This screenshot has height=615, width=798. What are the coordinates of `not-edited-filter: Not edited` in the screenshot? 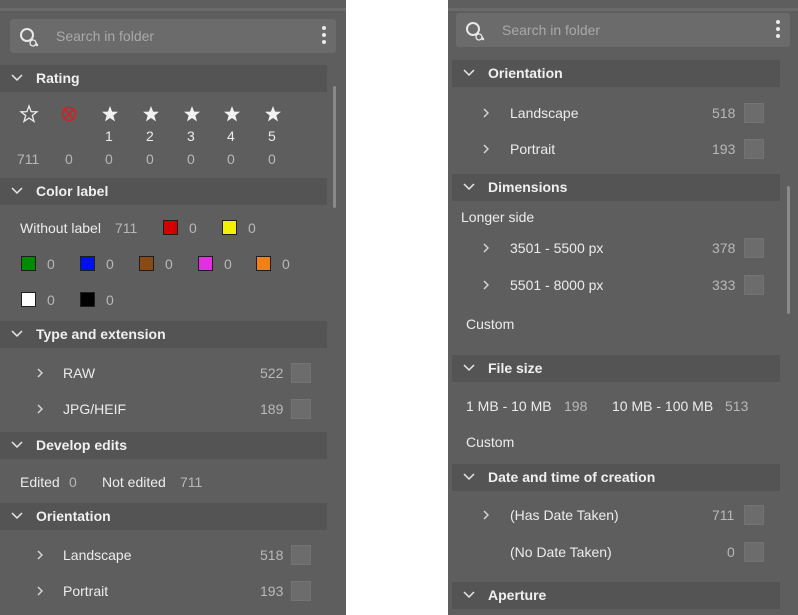 It's located at (134, 482).